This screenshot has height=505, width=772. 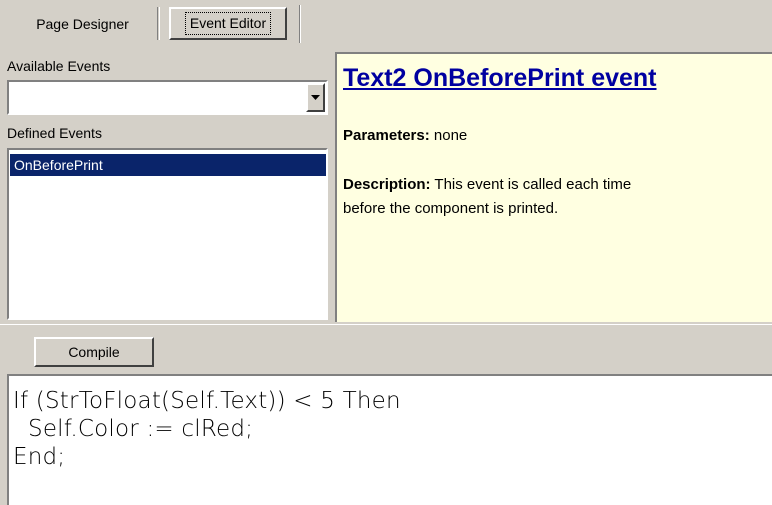 I want to click on tab-page-designer: Page Designer, so click(x=84, y=23).